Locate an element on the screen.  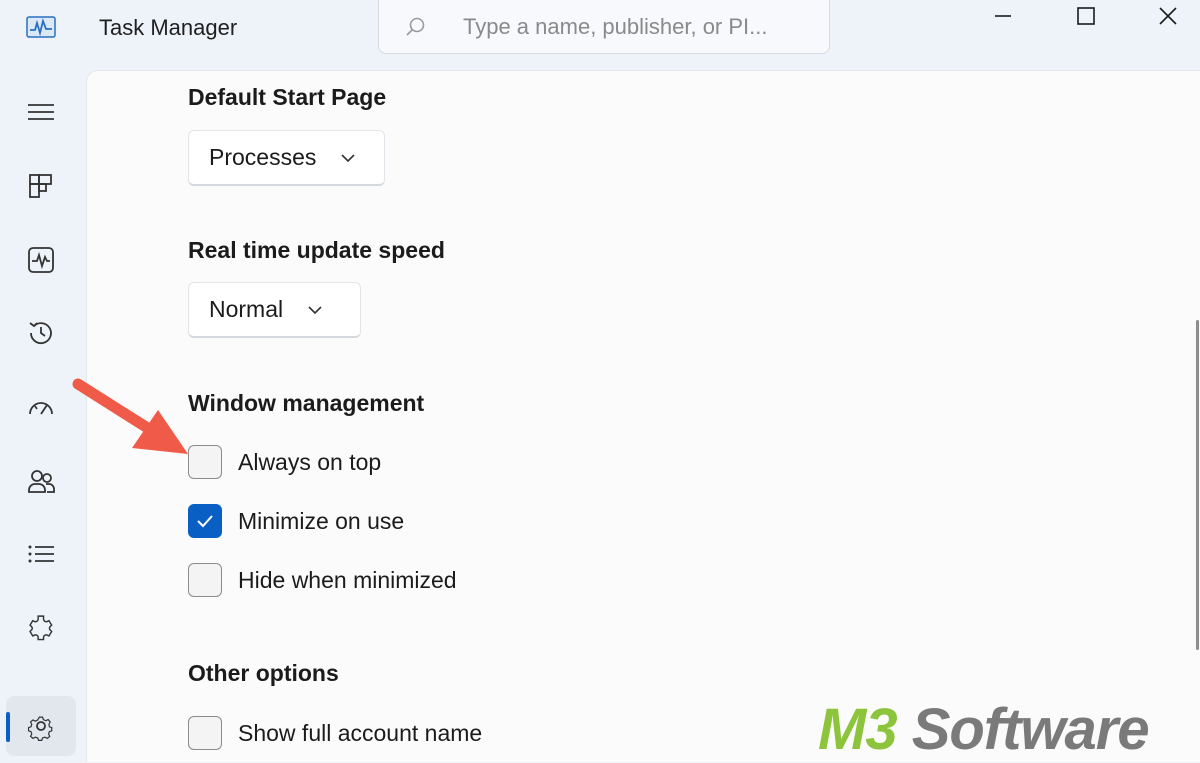
default-start-page-dropdown: Processes is located at coordinates (286, 158).